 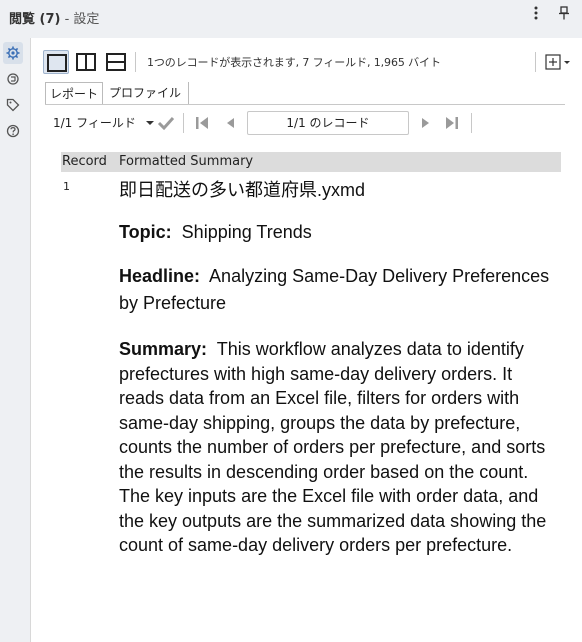 I want to click on workflow-filename: 即日配送の多い都道府県.yxmd, so click(x=242, y=190).